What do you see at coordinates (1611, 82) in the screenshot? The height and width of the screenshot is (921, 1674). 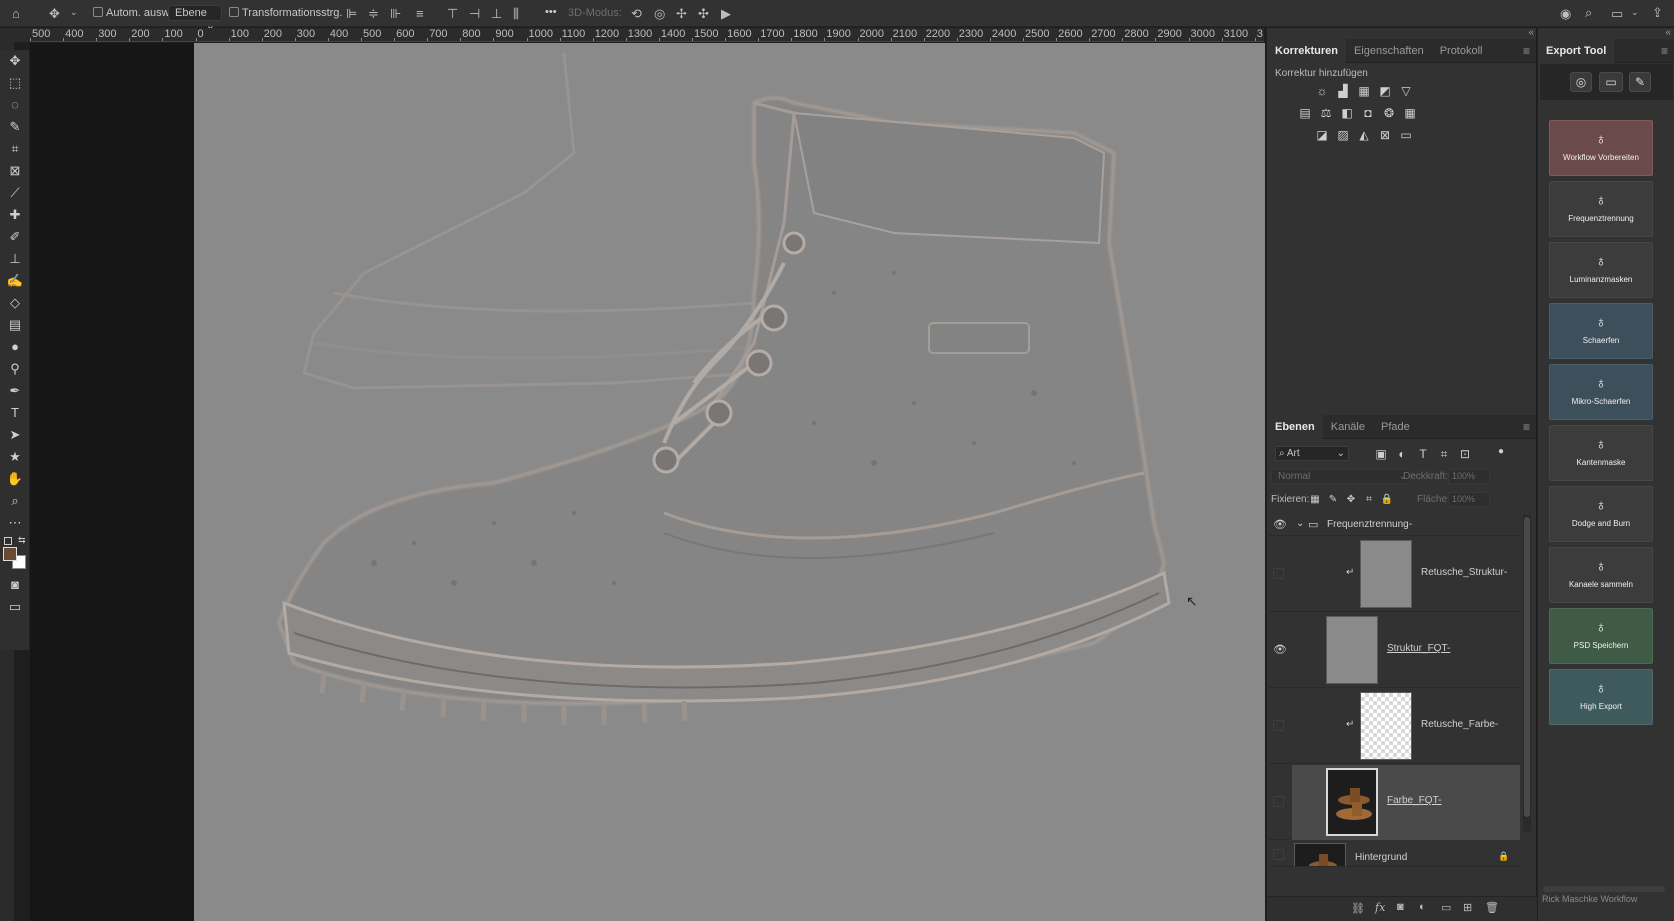 I see `monitor-icon: ▭` at bounding box center [1611, 82].